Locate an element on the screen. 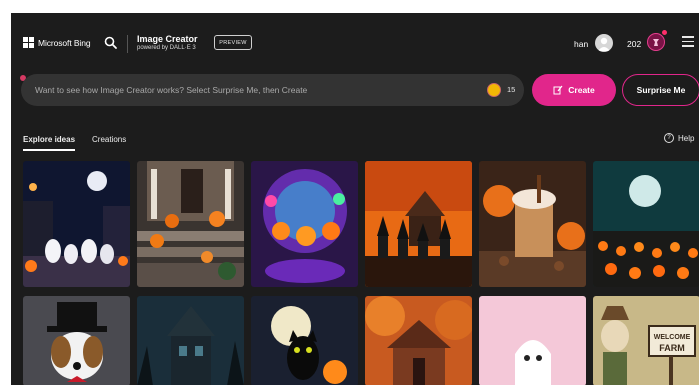 The image size is (699, 385). boost-icon is located at coordinates (494, 90).